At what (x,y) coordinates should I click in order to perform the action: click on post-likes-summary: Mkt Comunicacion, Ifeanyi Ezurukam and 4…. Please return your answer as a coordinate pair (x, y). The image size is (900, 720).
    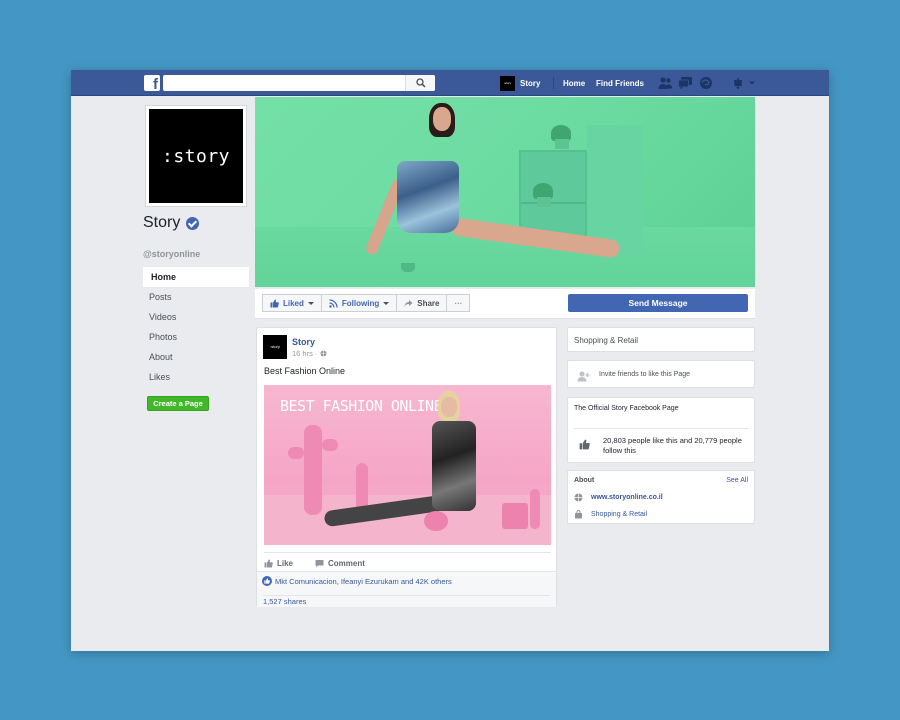
    Looking at the image, I should click on (357, 581).